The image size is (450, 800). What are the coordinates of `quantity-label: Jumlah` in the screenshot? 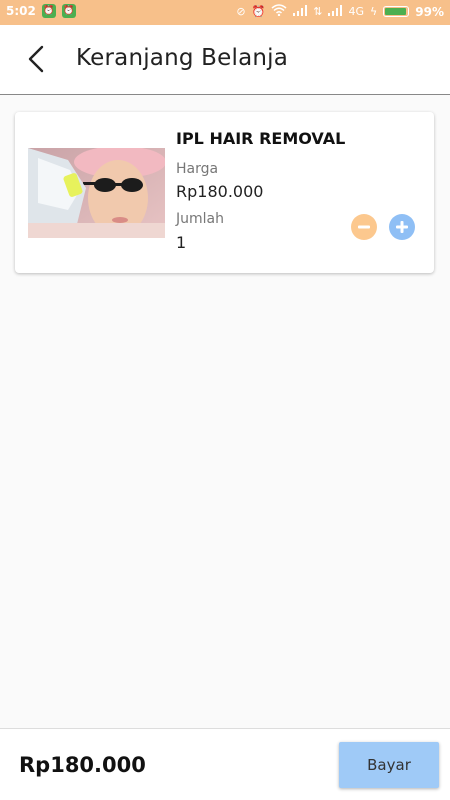 It's located at (200, 219).